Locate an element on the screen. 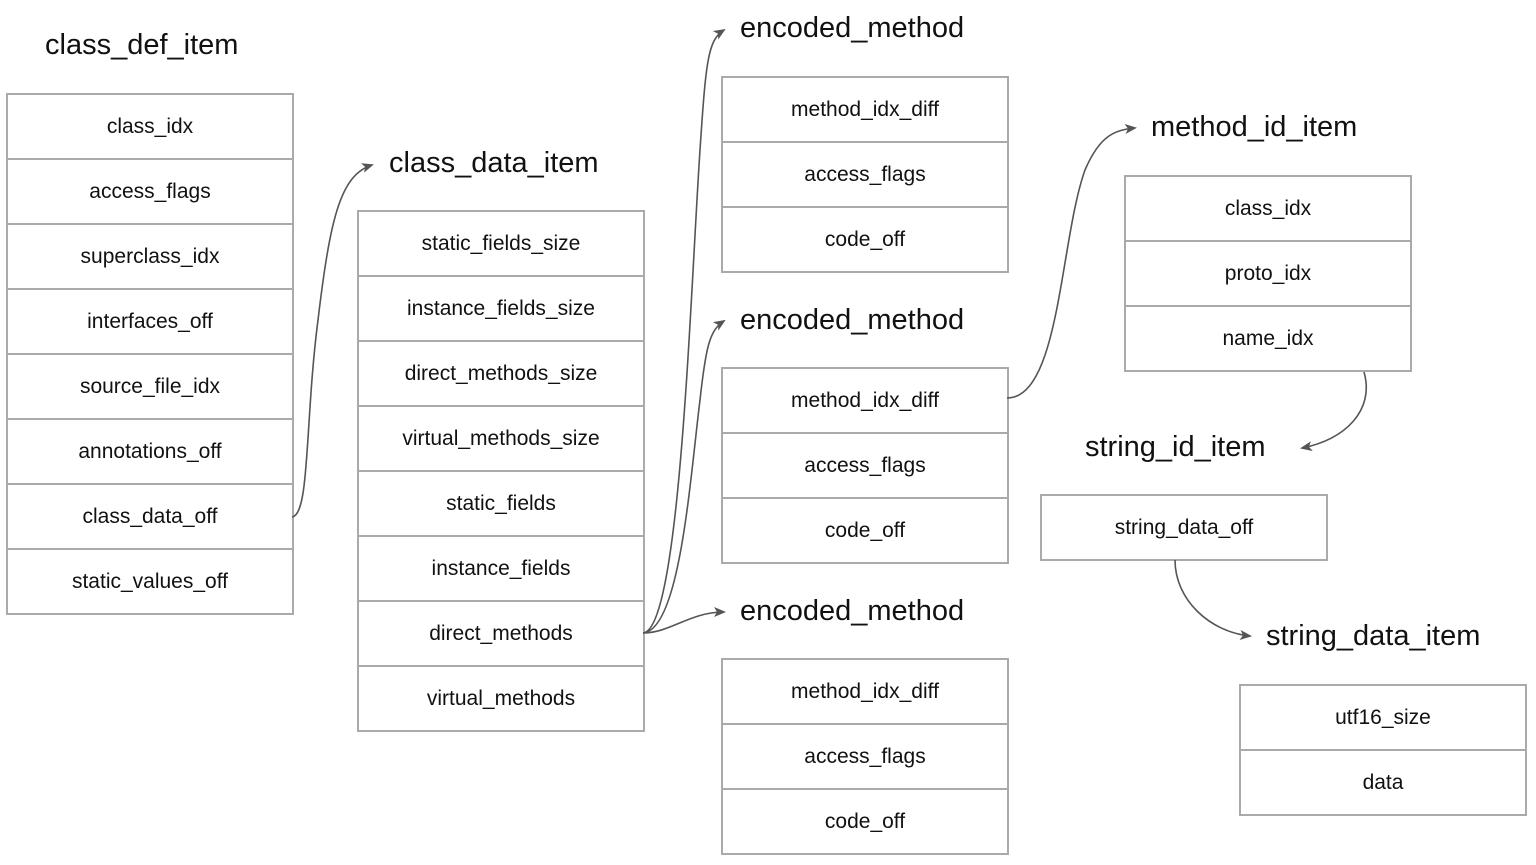  arrow-string-data-off is located at coordinates (1213, 599).